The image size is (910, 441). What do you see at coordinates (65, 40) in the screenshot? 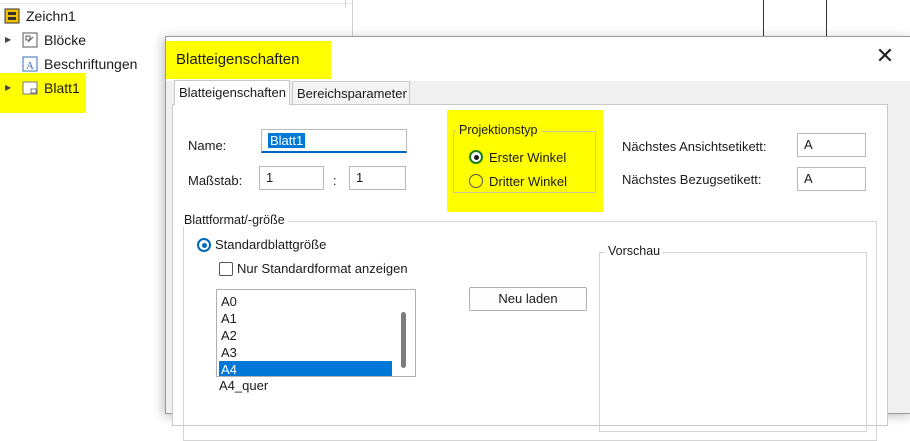
I see `tree-item-label: Blöcke` at bounding box center [65, 40].